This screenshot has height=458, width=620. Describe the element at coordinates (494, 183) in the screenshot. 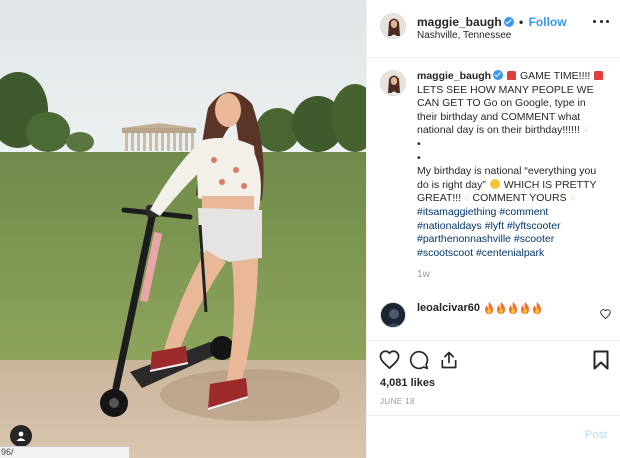

I see `laughing-emoji-icon` at that location.